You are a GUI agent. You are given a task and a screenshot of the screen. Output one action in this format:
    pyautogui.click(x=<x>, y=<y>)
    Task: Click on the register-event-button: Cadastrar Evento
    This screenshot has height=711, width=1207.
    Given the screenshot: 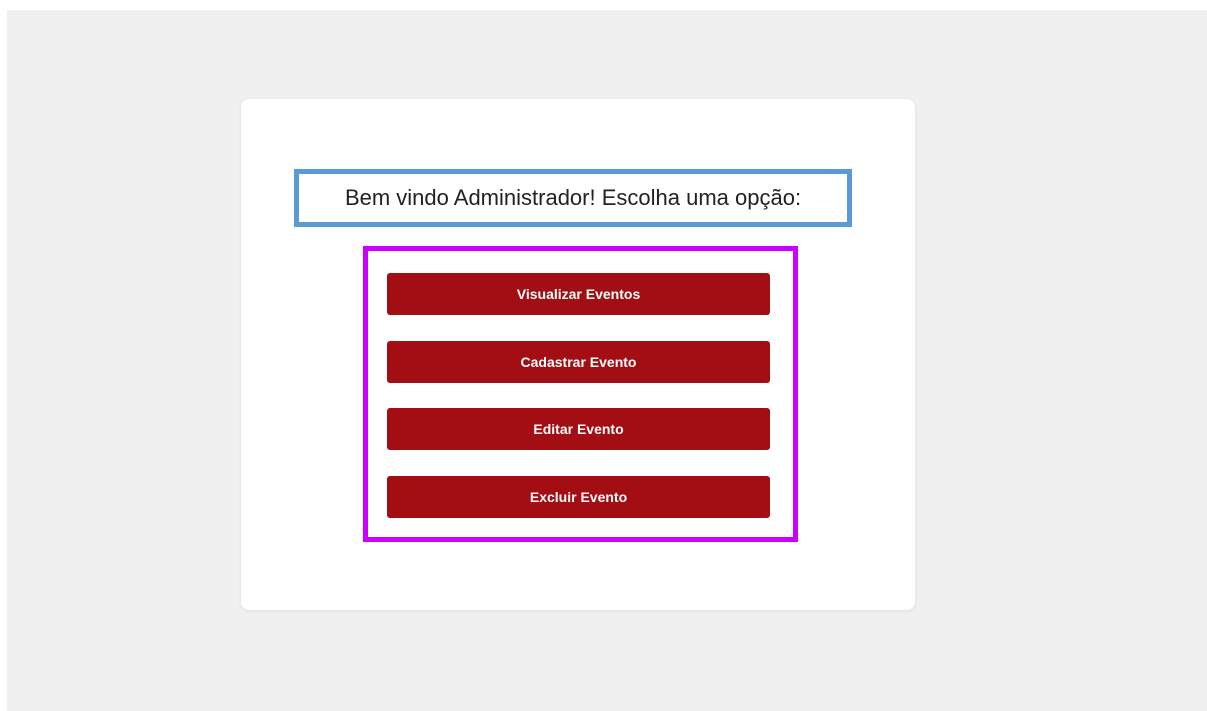 What is the action you would take?
    pyautogui.click(x=578, y=362)
    